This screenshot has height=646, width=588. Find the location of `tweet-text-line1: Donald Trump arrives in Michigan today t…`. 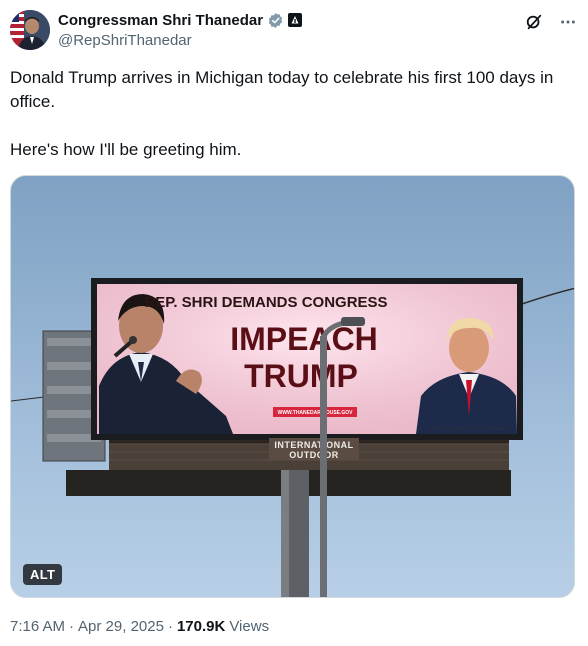

tweet-text-line1: Donald Trump arrives in Michigan today t… is located at coordinates (282, 89).